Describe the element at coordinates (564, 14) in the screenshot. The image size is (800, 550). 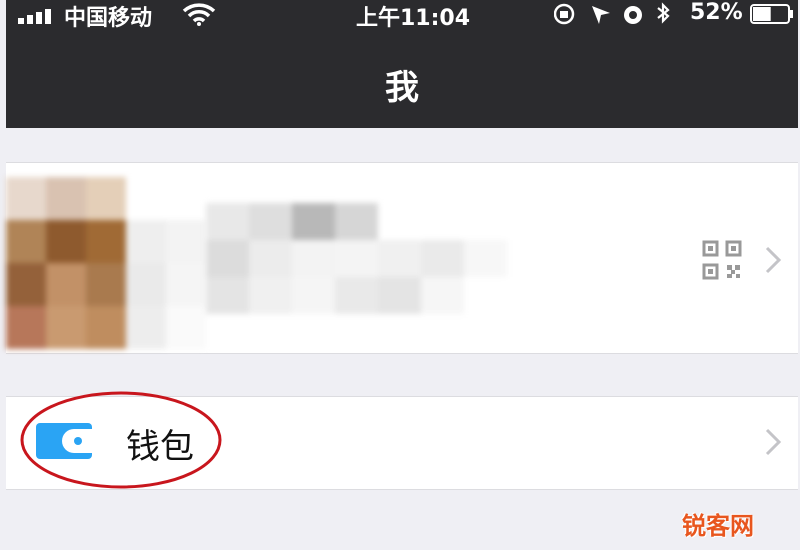
I see `rotation-lock-icon` at that location.